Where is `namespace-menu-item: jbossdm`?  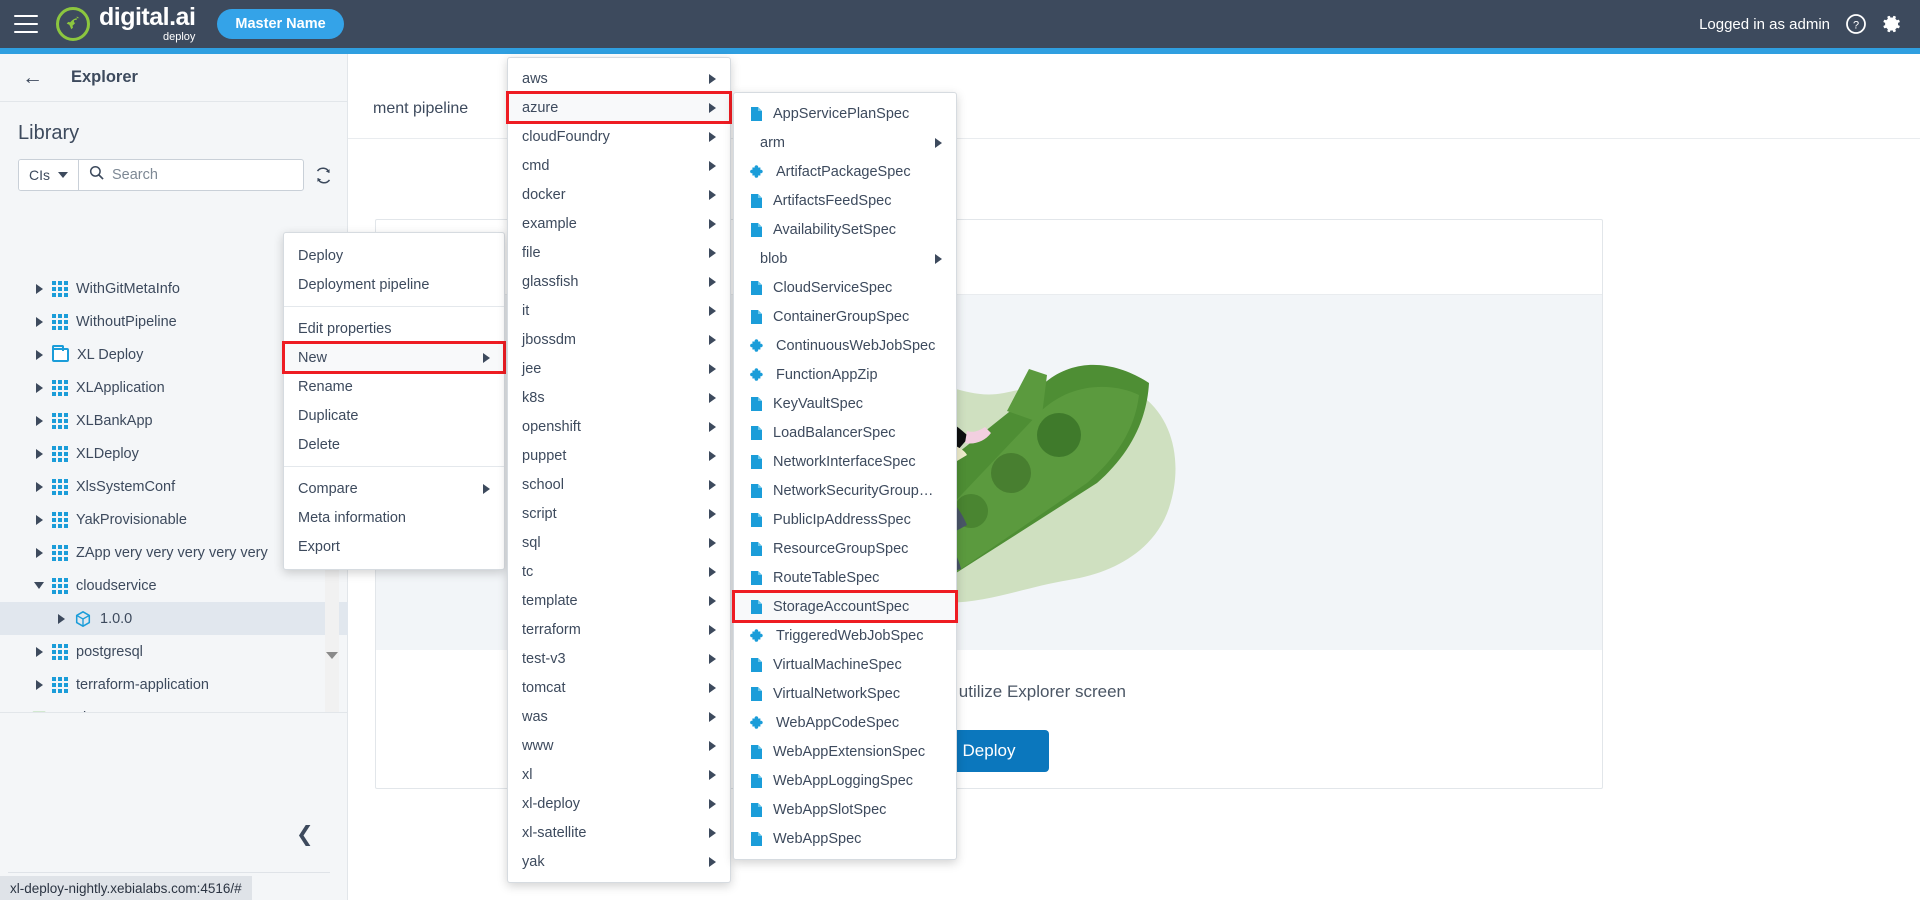 namespace-menu-item: jbossdm is located at coordinates (619, 339).